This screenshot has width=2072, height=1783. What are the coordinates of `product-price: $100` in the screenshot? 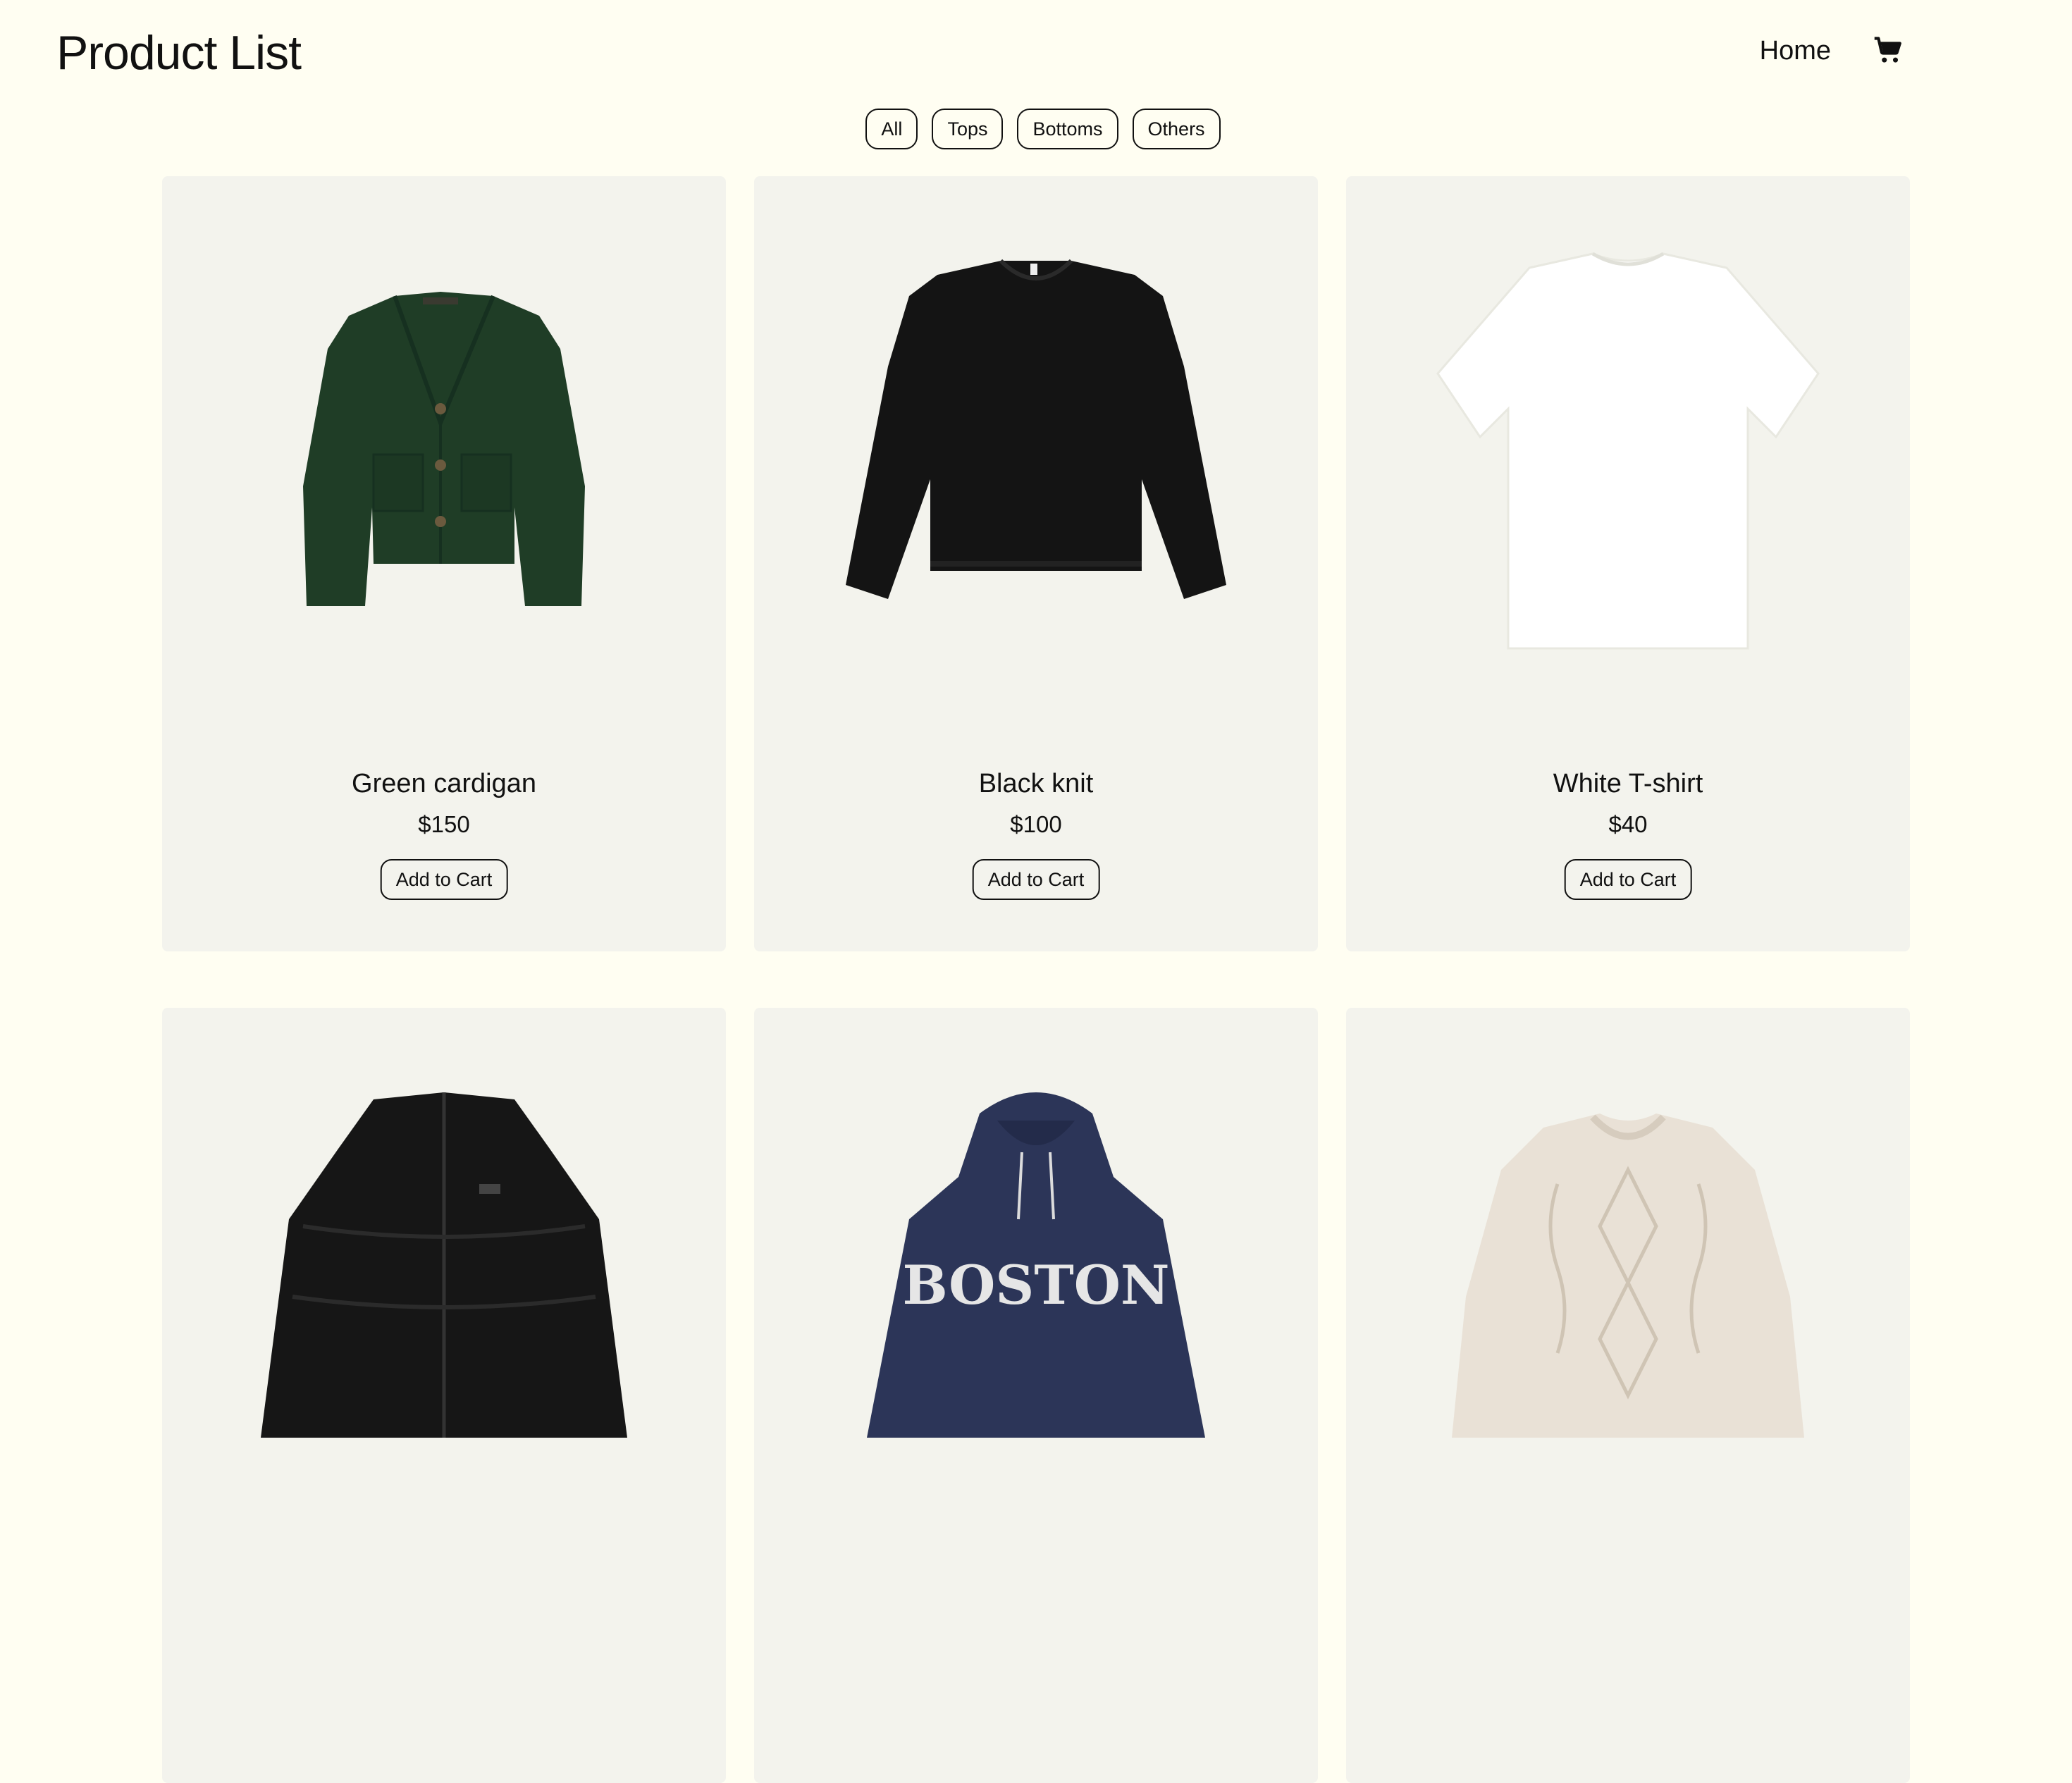 It's located at (1036, 824).